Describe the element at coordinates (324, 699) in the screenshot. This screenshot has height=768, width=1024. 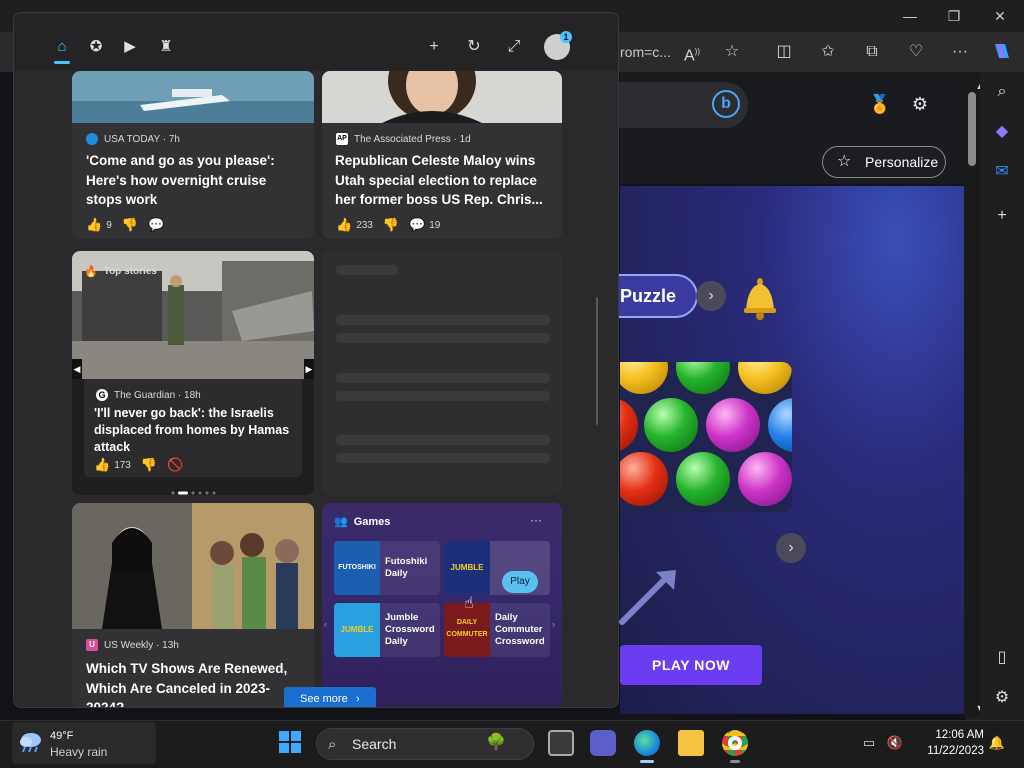
I see `see-more-label: See more` at that location.